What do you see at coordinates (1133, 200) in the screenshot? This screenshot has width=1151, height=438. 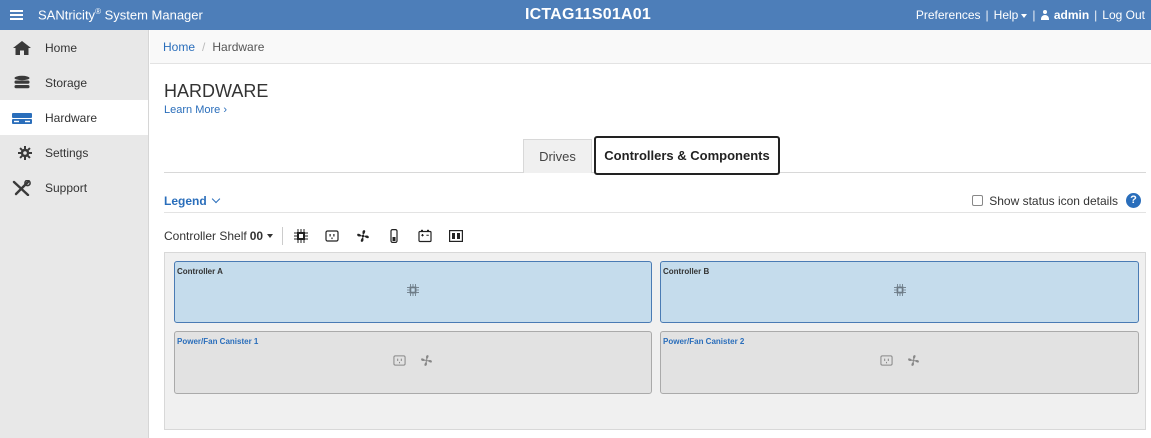 I see `help-icon: ?` at bounding box center [1133, 200].